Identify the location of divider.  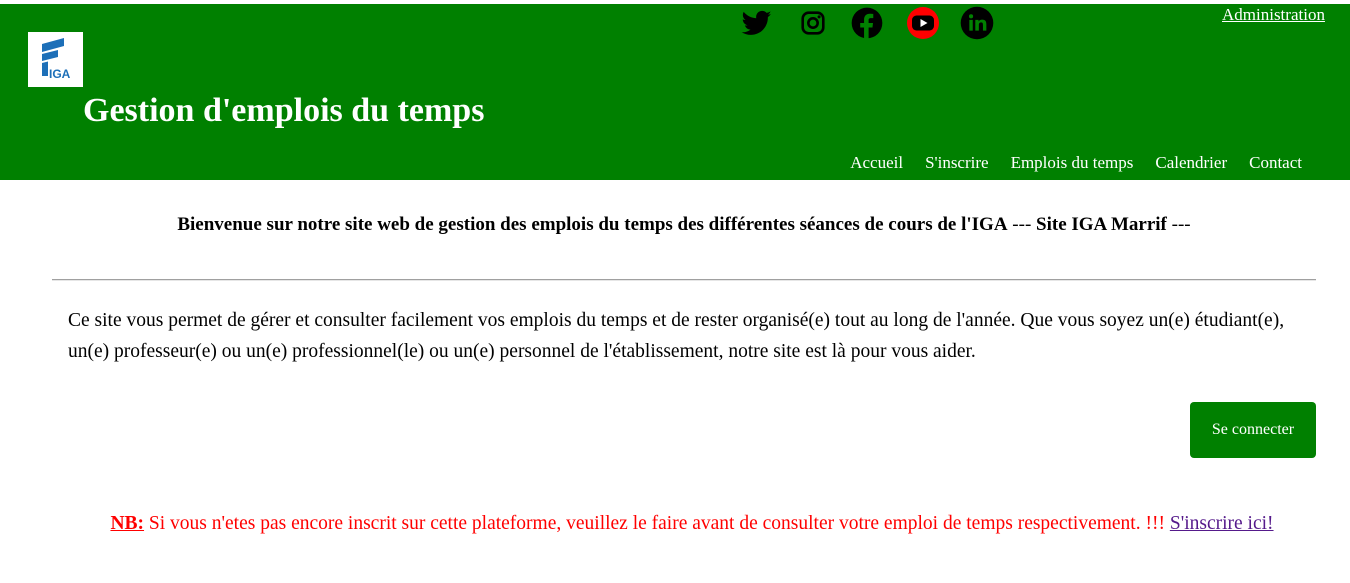
(684, 280).